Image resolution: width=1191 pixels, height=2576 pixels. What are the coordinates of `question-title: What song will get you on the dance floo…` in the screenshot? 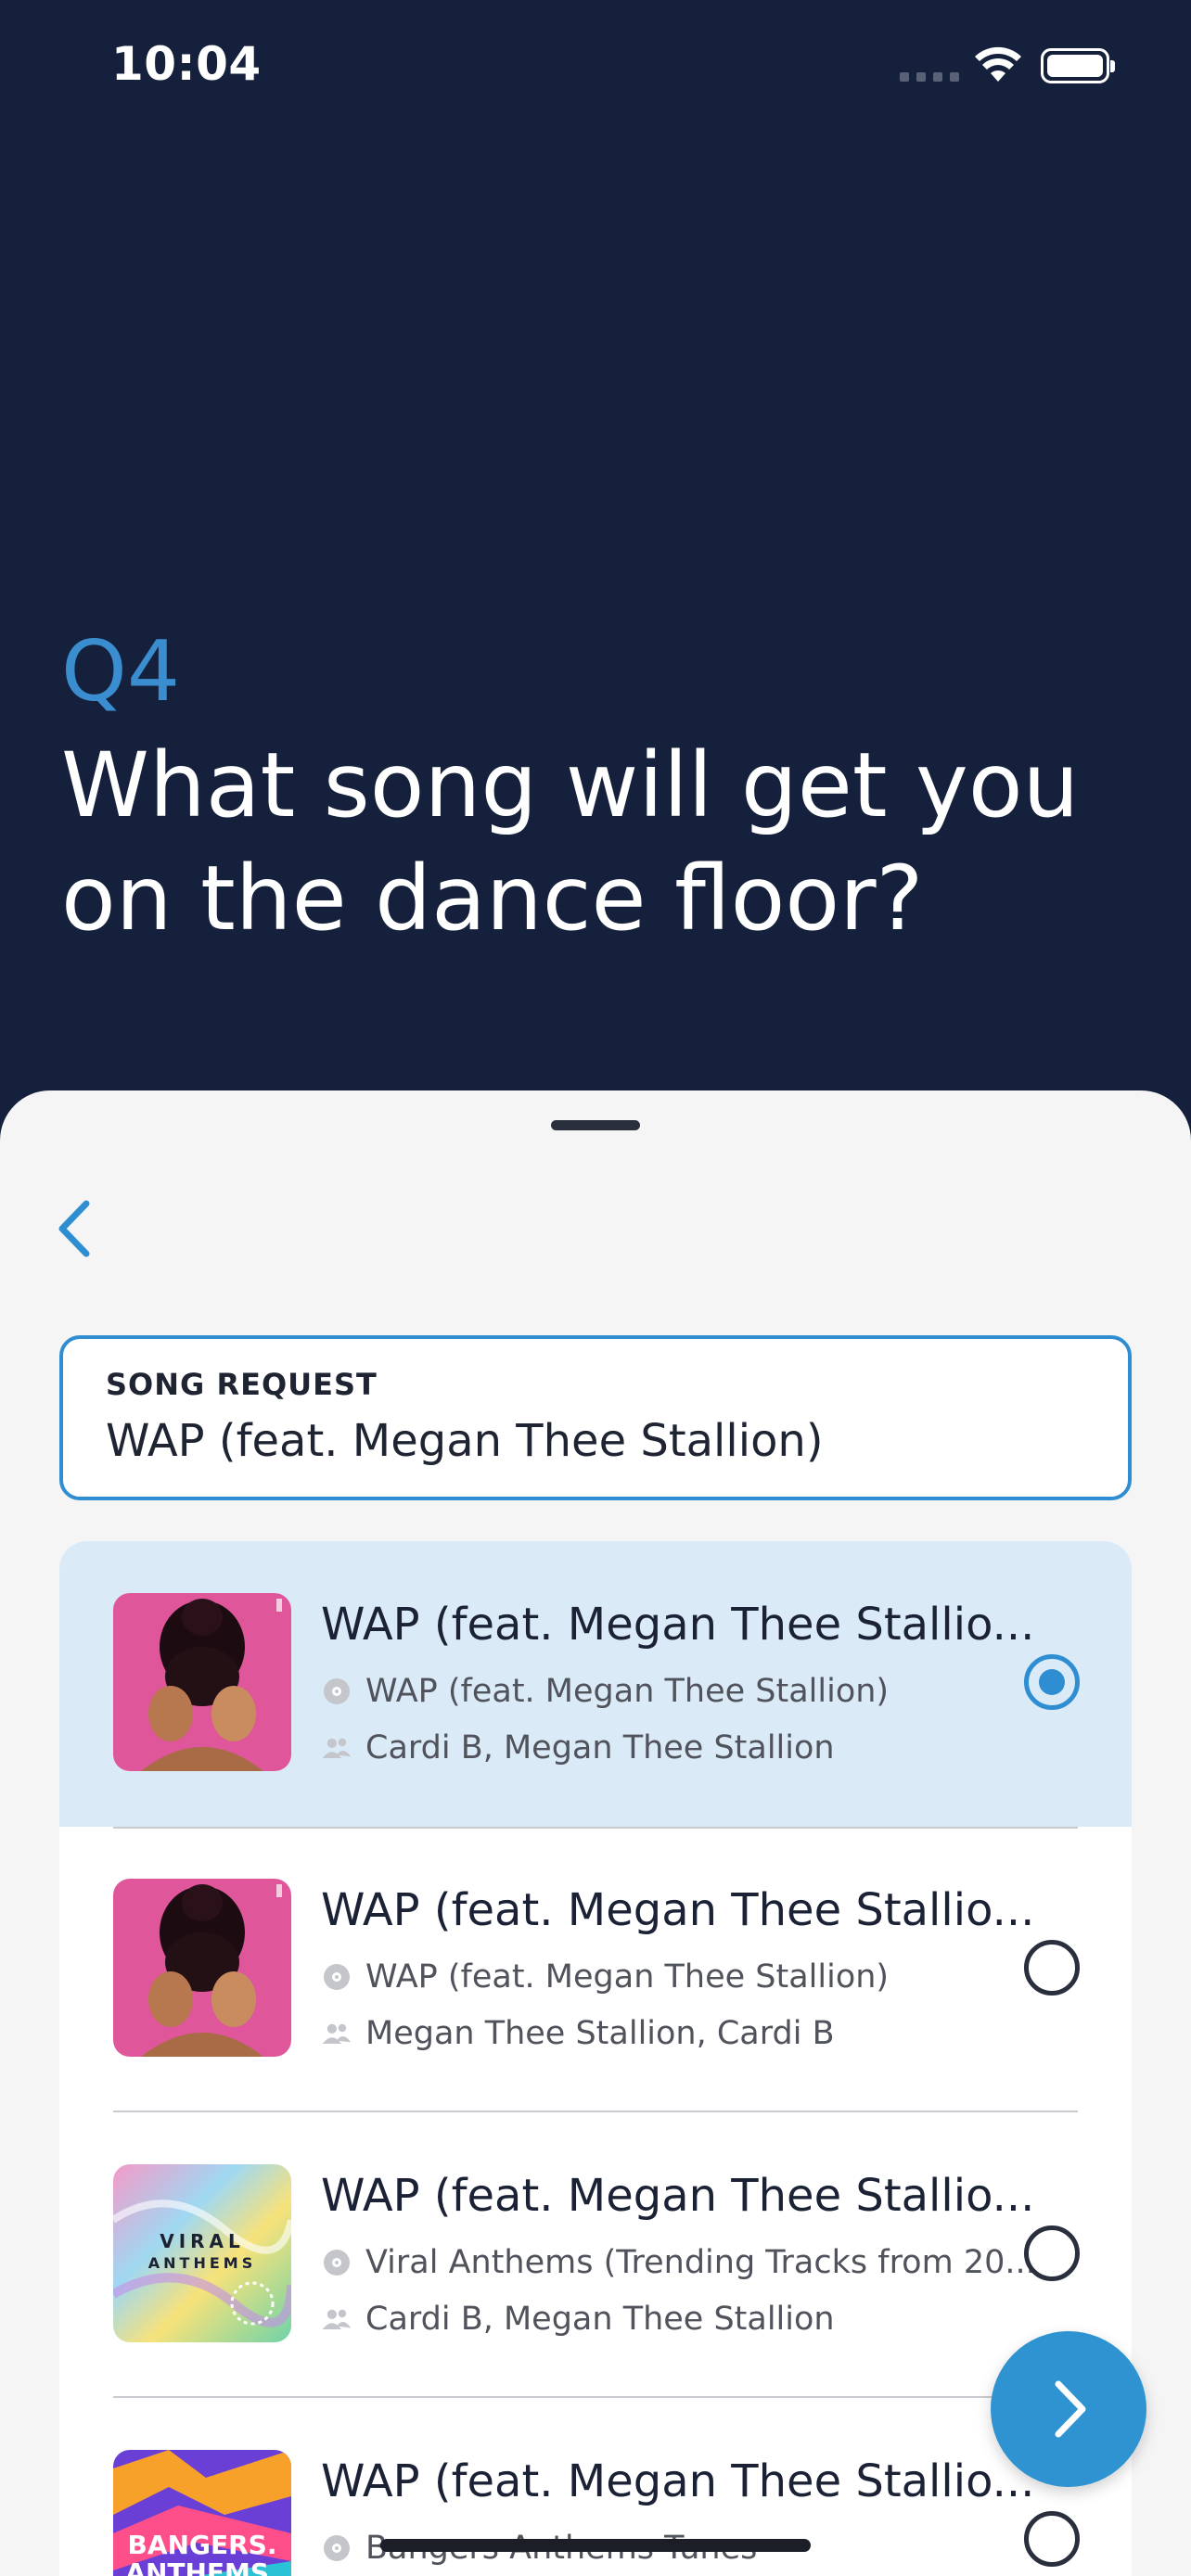 It's located at (571, 841).